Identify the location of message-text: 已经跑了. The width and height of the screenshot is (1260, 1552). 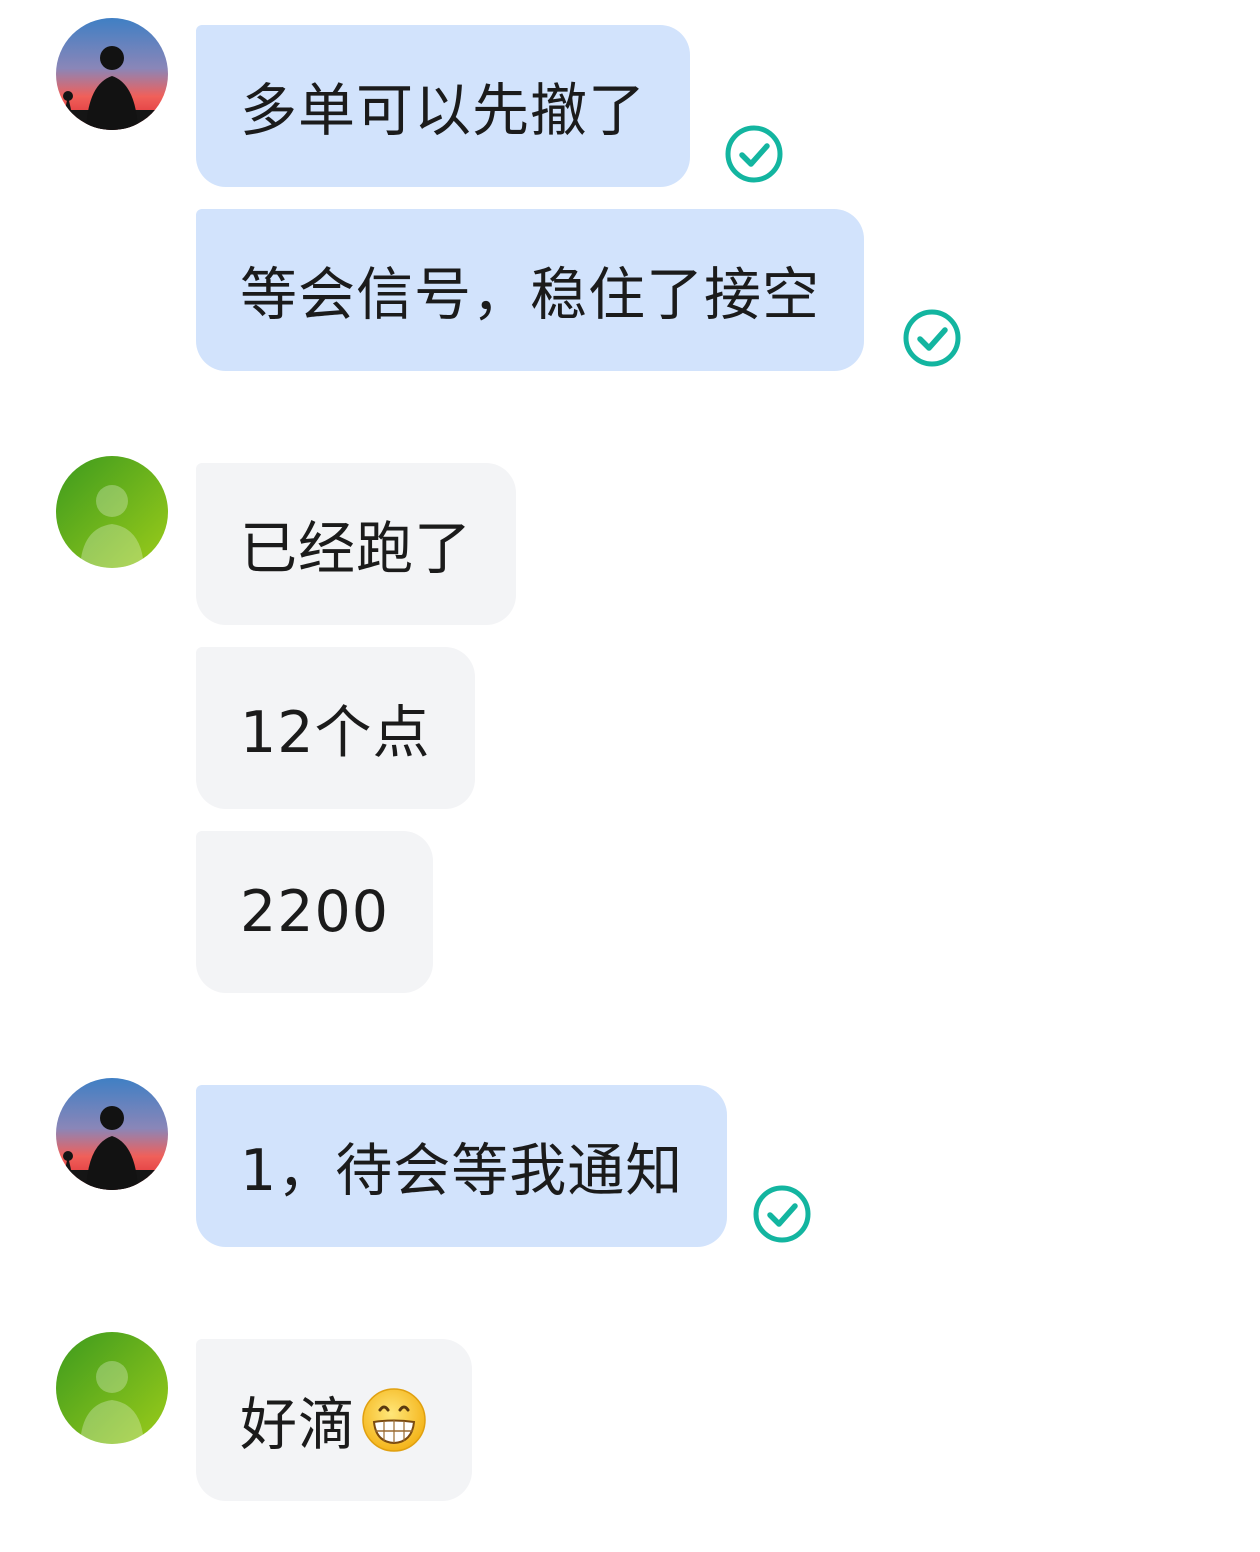
(356, 549).